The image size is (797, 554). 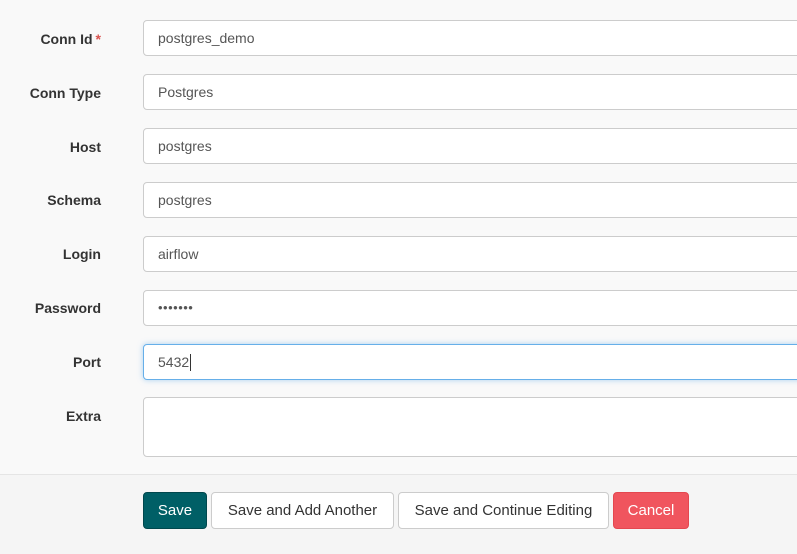 I want to click on schema-label: Schema, so click(x=74, y=200).